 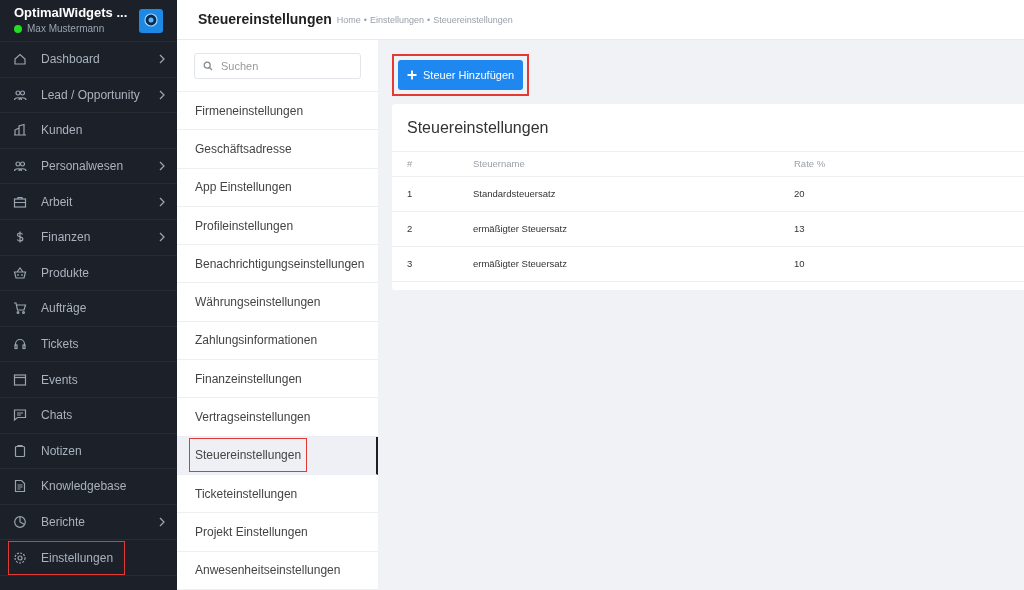 What do you see at coordinates (20, 59) in the screenshot?
I see `house-icon` at bounding box center [20, 59].